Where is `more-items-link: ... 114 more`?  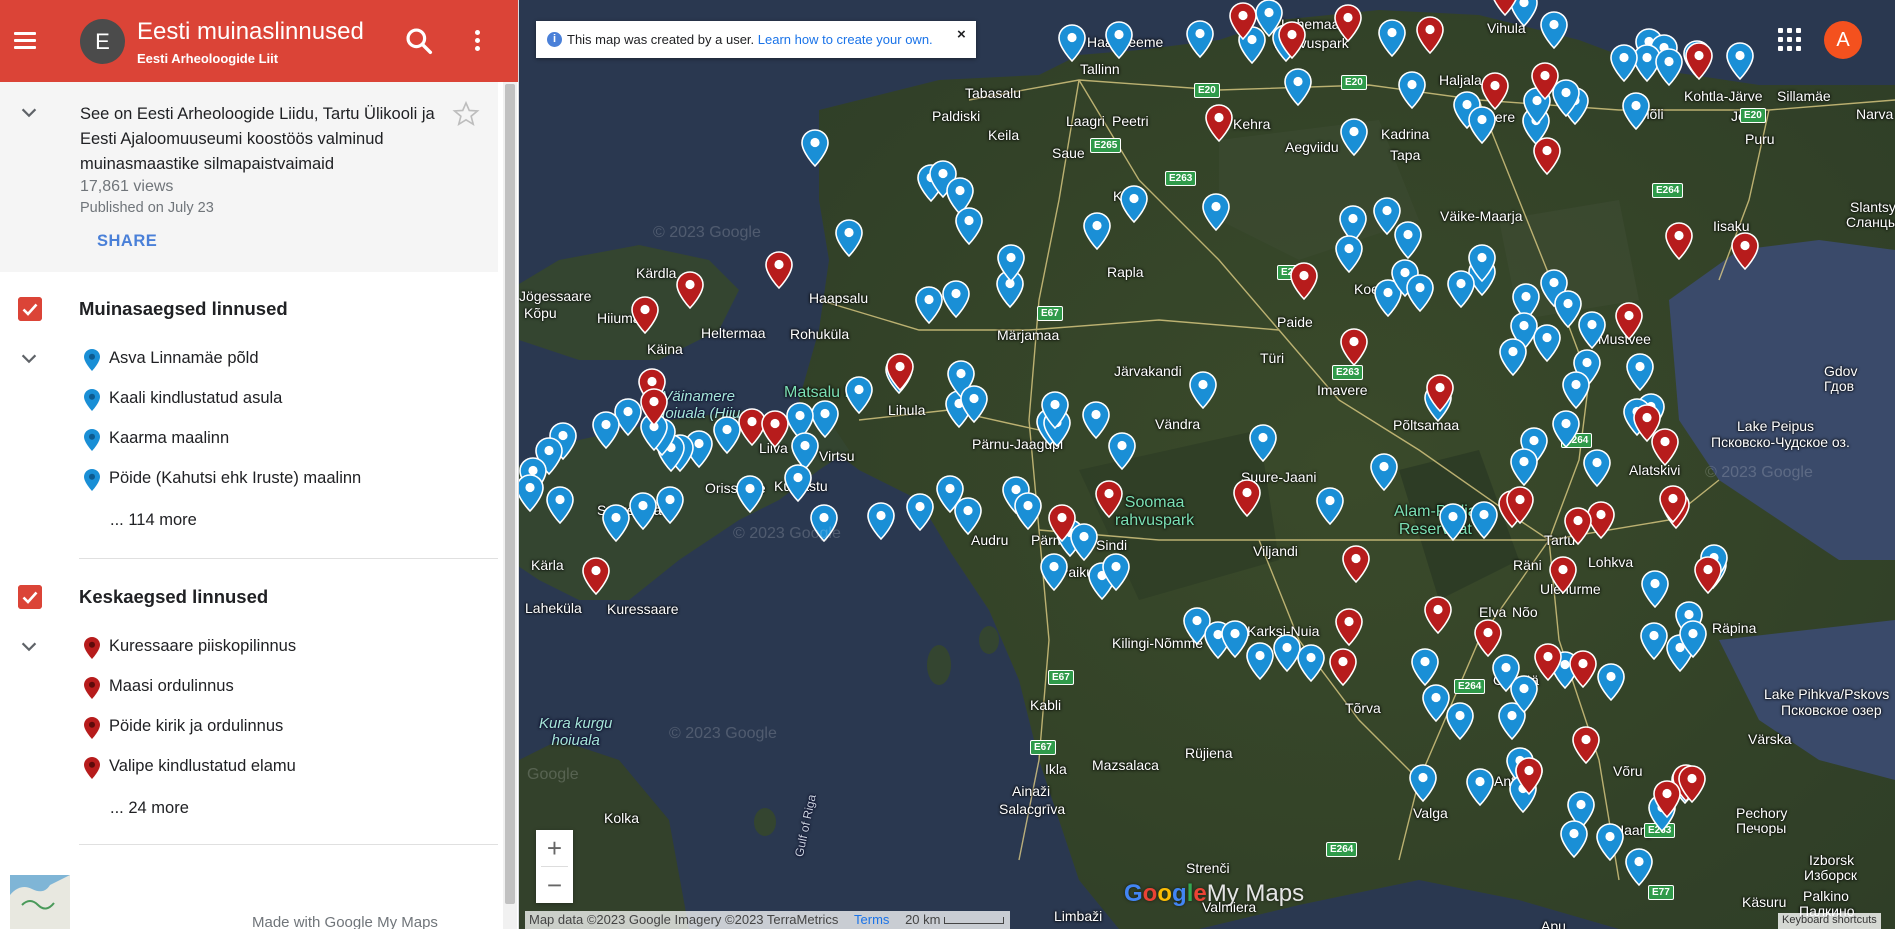 more-items-link: ... 114 more is located at coordinates (153, 520).